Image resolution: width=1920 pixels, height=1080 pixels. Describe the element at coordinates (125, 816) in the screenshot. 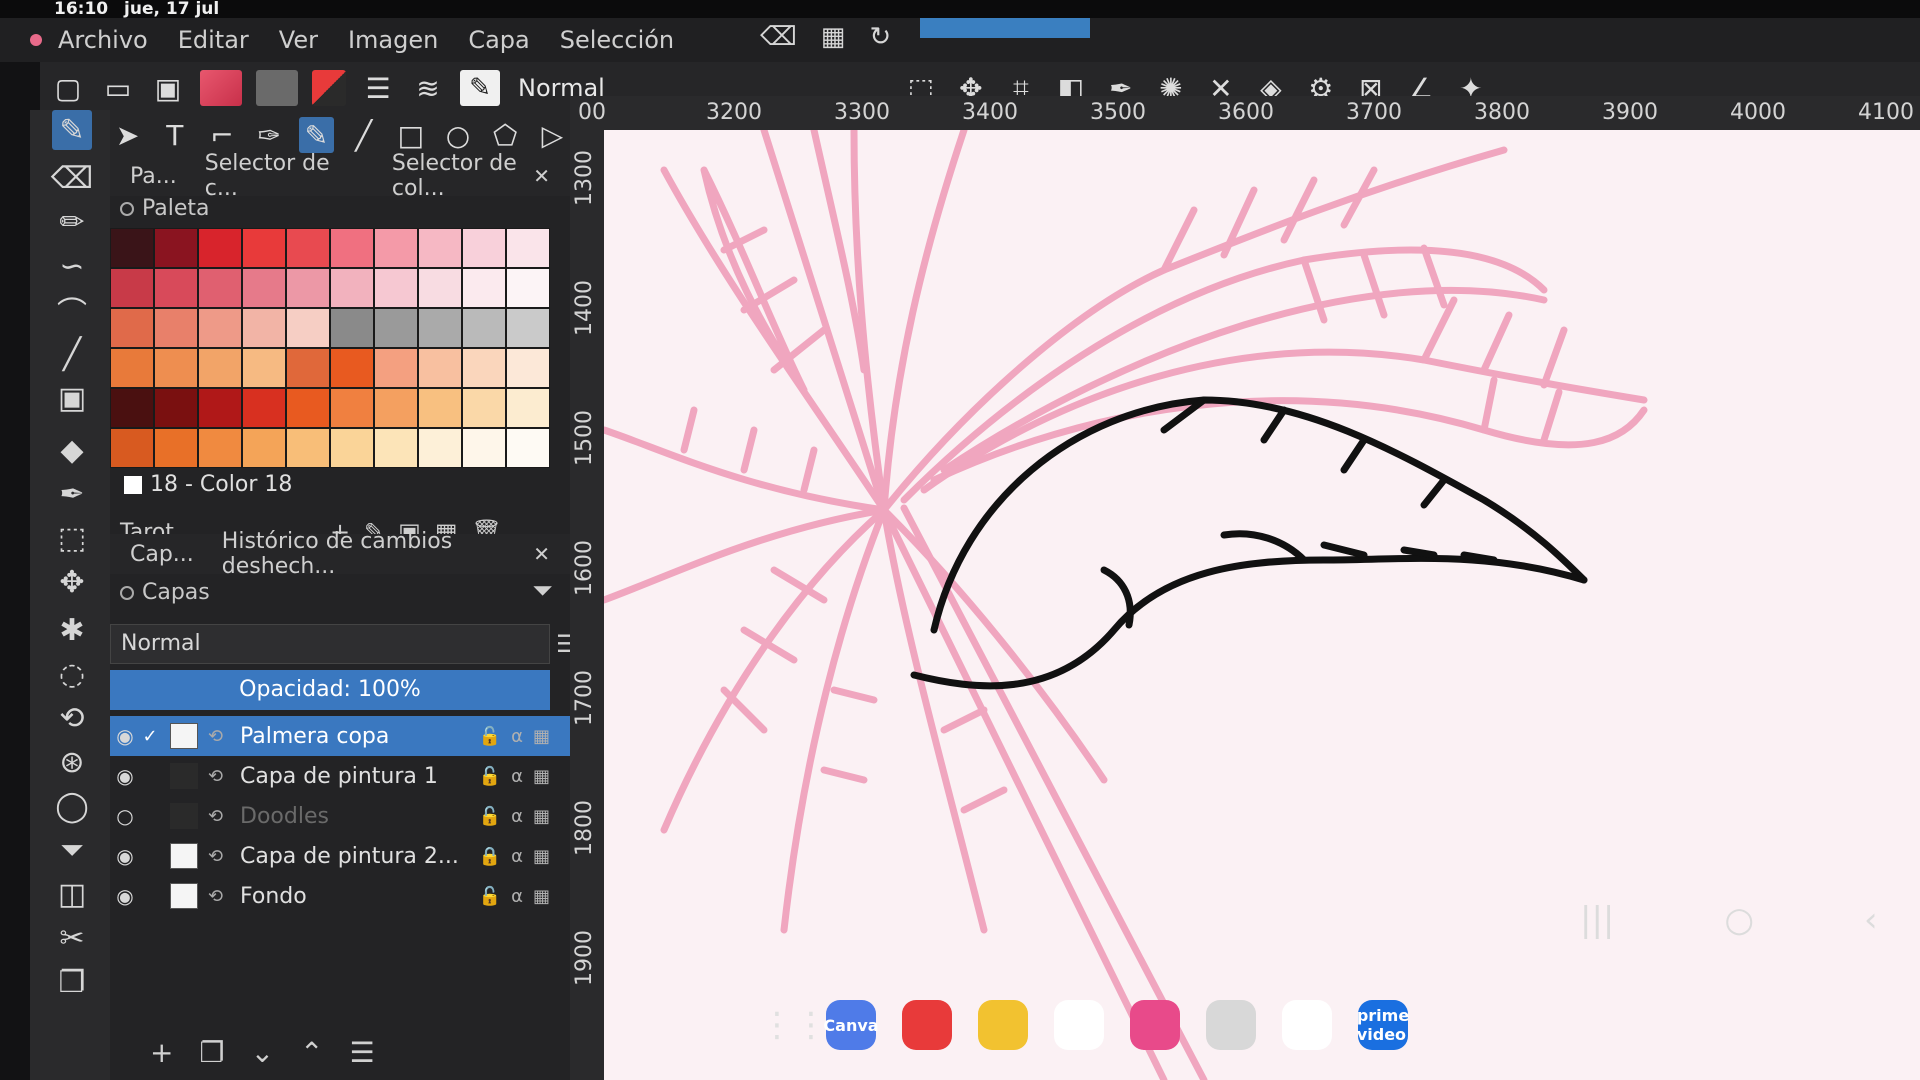

I see `eye-off-icon: ○` at that location.